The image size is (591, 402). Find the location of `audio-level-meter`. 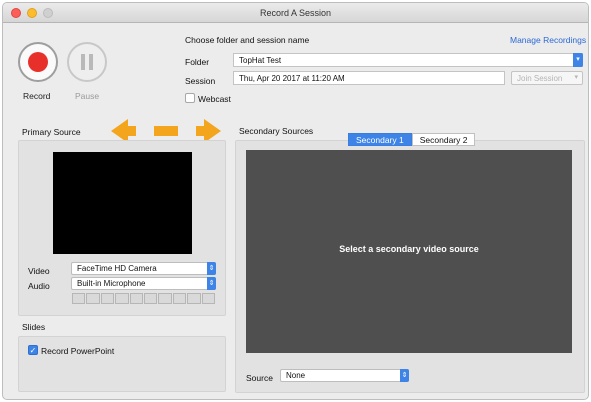

audio-level-meter is located at coordinates (144, 298).